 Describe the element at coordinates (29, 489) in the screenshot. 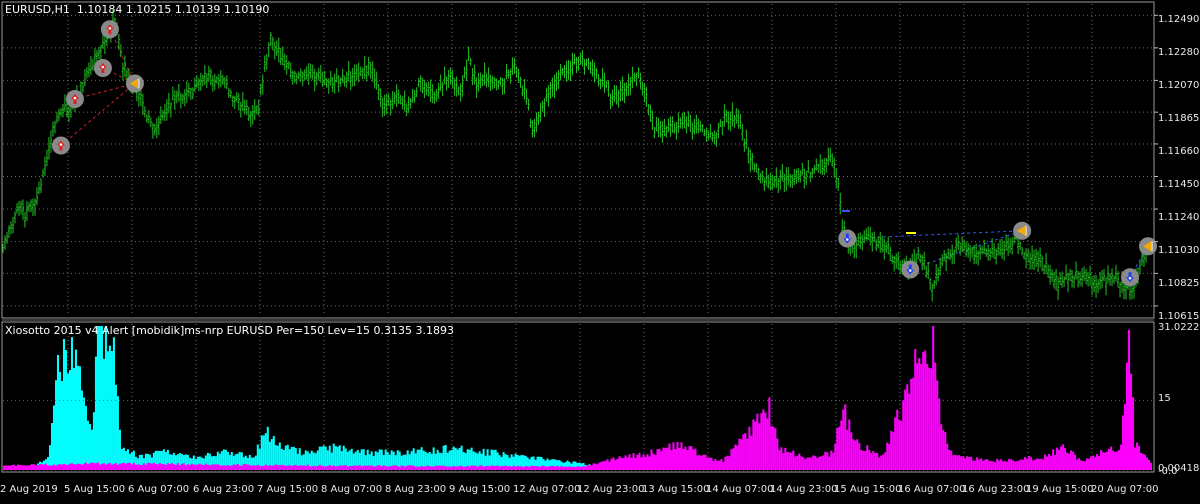

I see `time-tick-label: 2 Aug 2019` at that location.